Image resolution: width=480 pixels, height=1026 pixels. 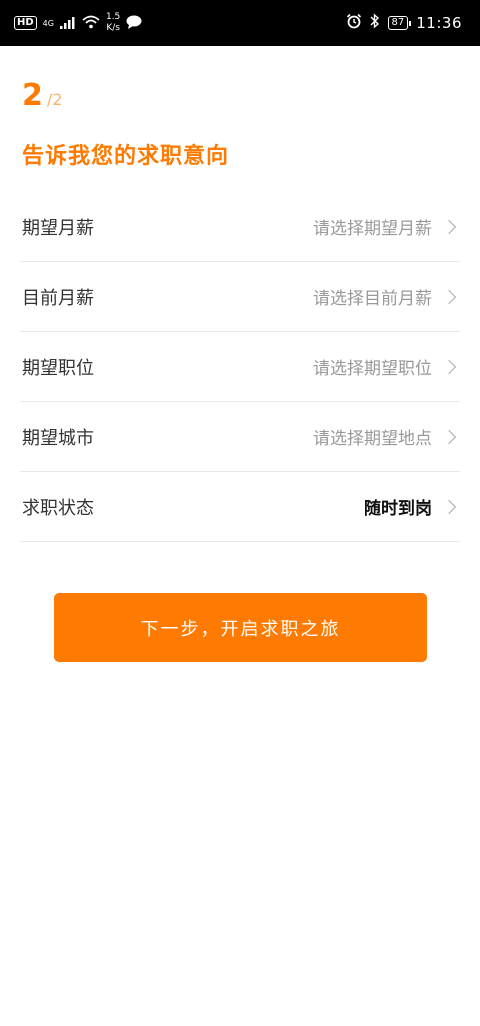 I want to click on row-job-status: 求职状态 随时到岗, so click(x=240, y=507).